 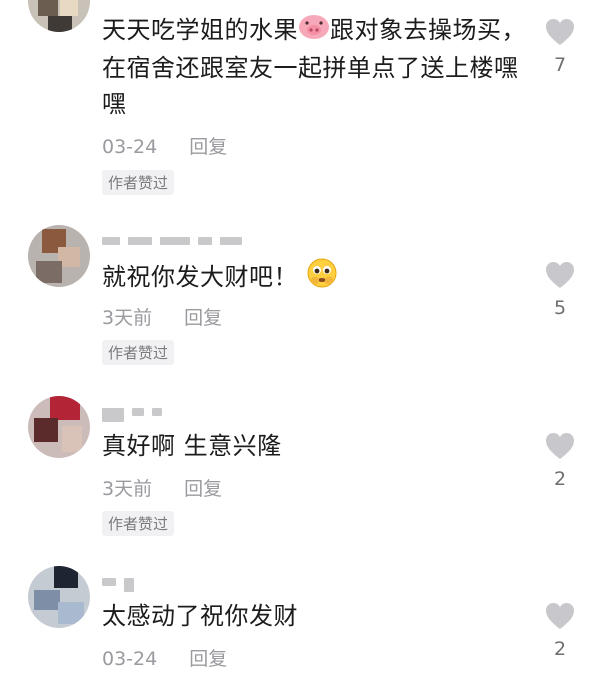 What do you see at coordinates (322, 278) in the screenshot?
I see `pleading-face-emoji` at bounding box center [322, 278].